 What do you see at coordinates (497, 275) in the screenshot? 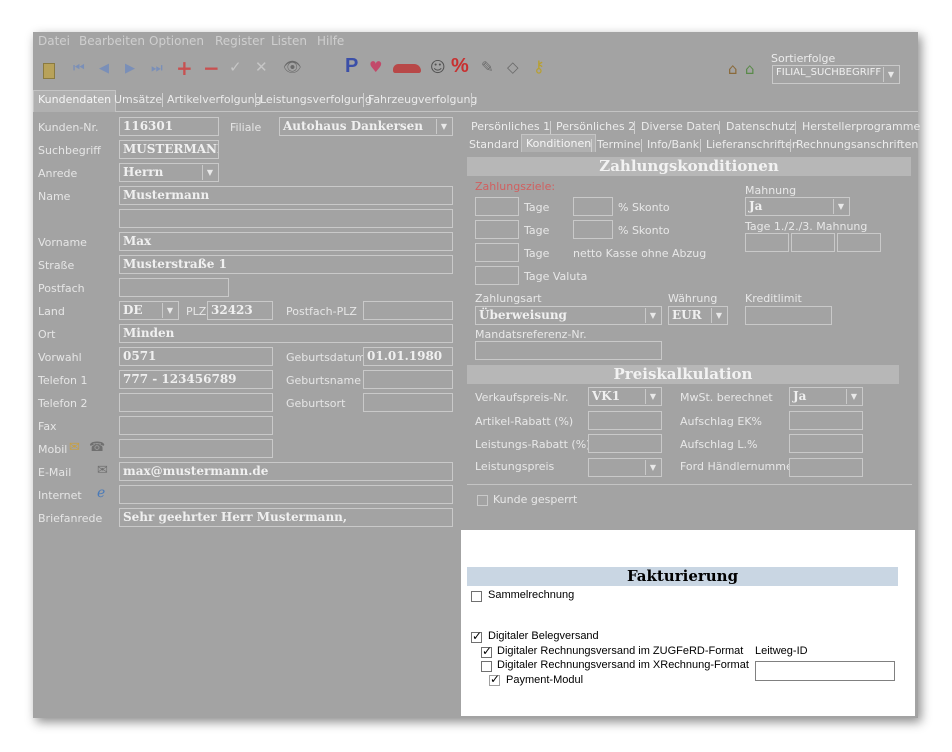
I see `tage-valuta-field` at bounding box center [497, 275].